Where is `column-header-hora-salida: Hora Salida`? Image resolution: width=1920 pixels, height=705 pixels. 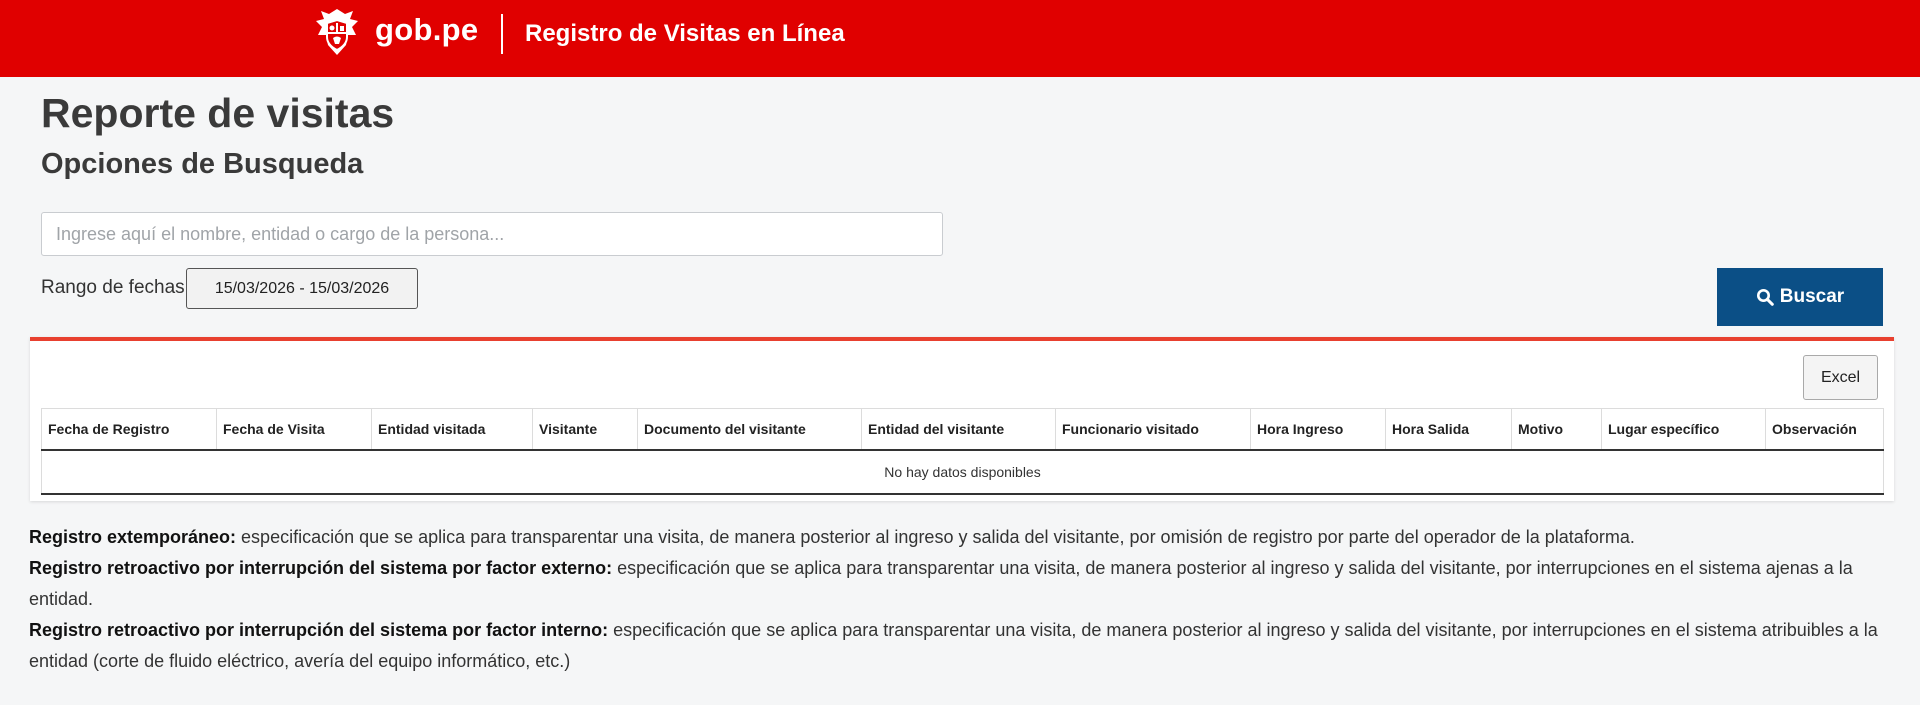
column-header-hora-salida: Hora Salida is located at coordinates (1448, 429).